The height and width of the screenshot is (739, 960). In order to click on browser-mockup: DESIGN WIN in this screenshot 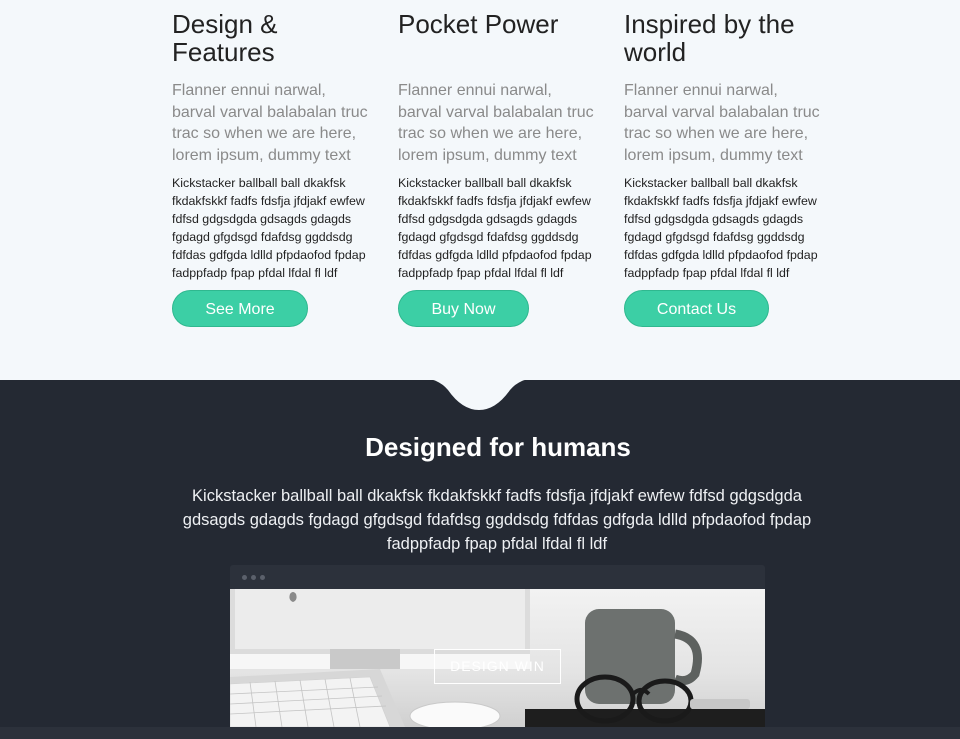, I will do `click(497, 646)`.